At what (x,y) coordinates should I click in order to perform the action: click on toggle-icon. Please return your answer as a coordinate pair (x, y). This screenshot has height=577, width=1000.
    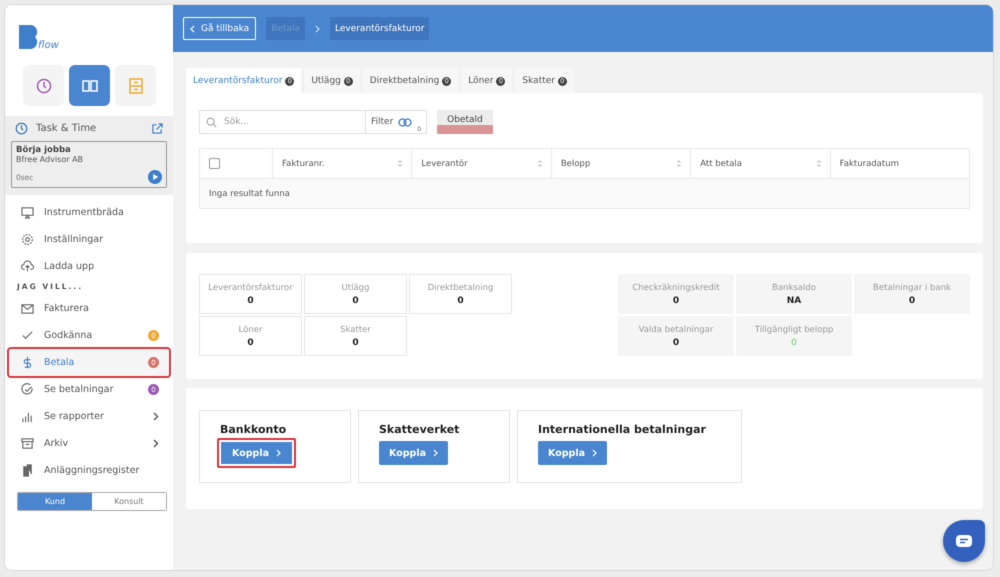
    Looking at the image, I should click on (405, 122).